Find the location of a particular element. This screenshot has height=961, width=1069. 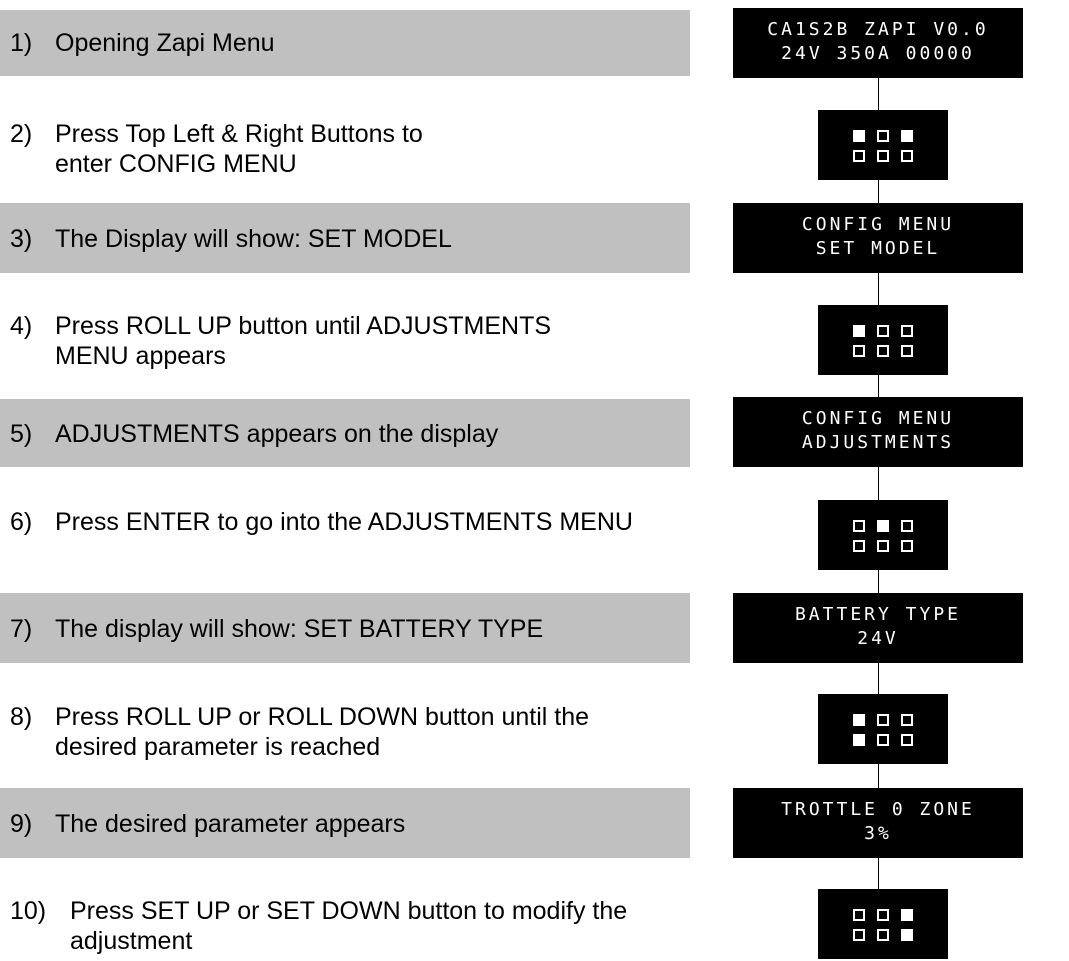

step-9: 9) The desired parameter appears is located at coordinates (345, 823).